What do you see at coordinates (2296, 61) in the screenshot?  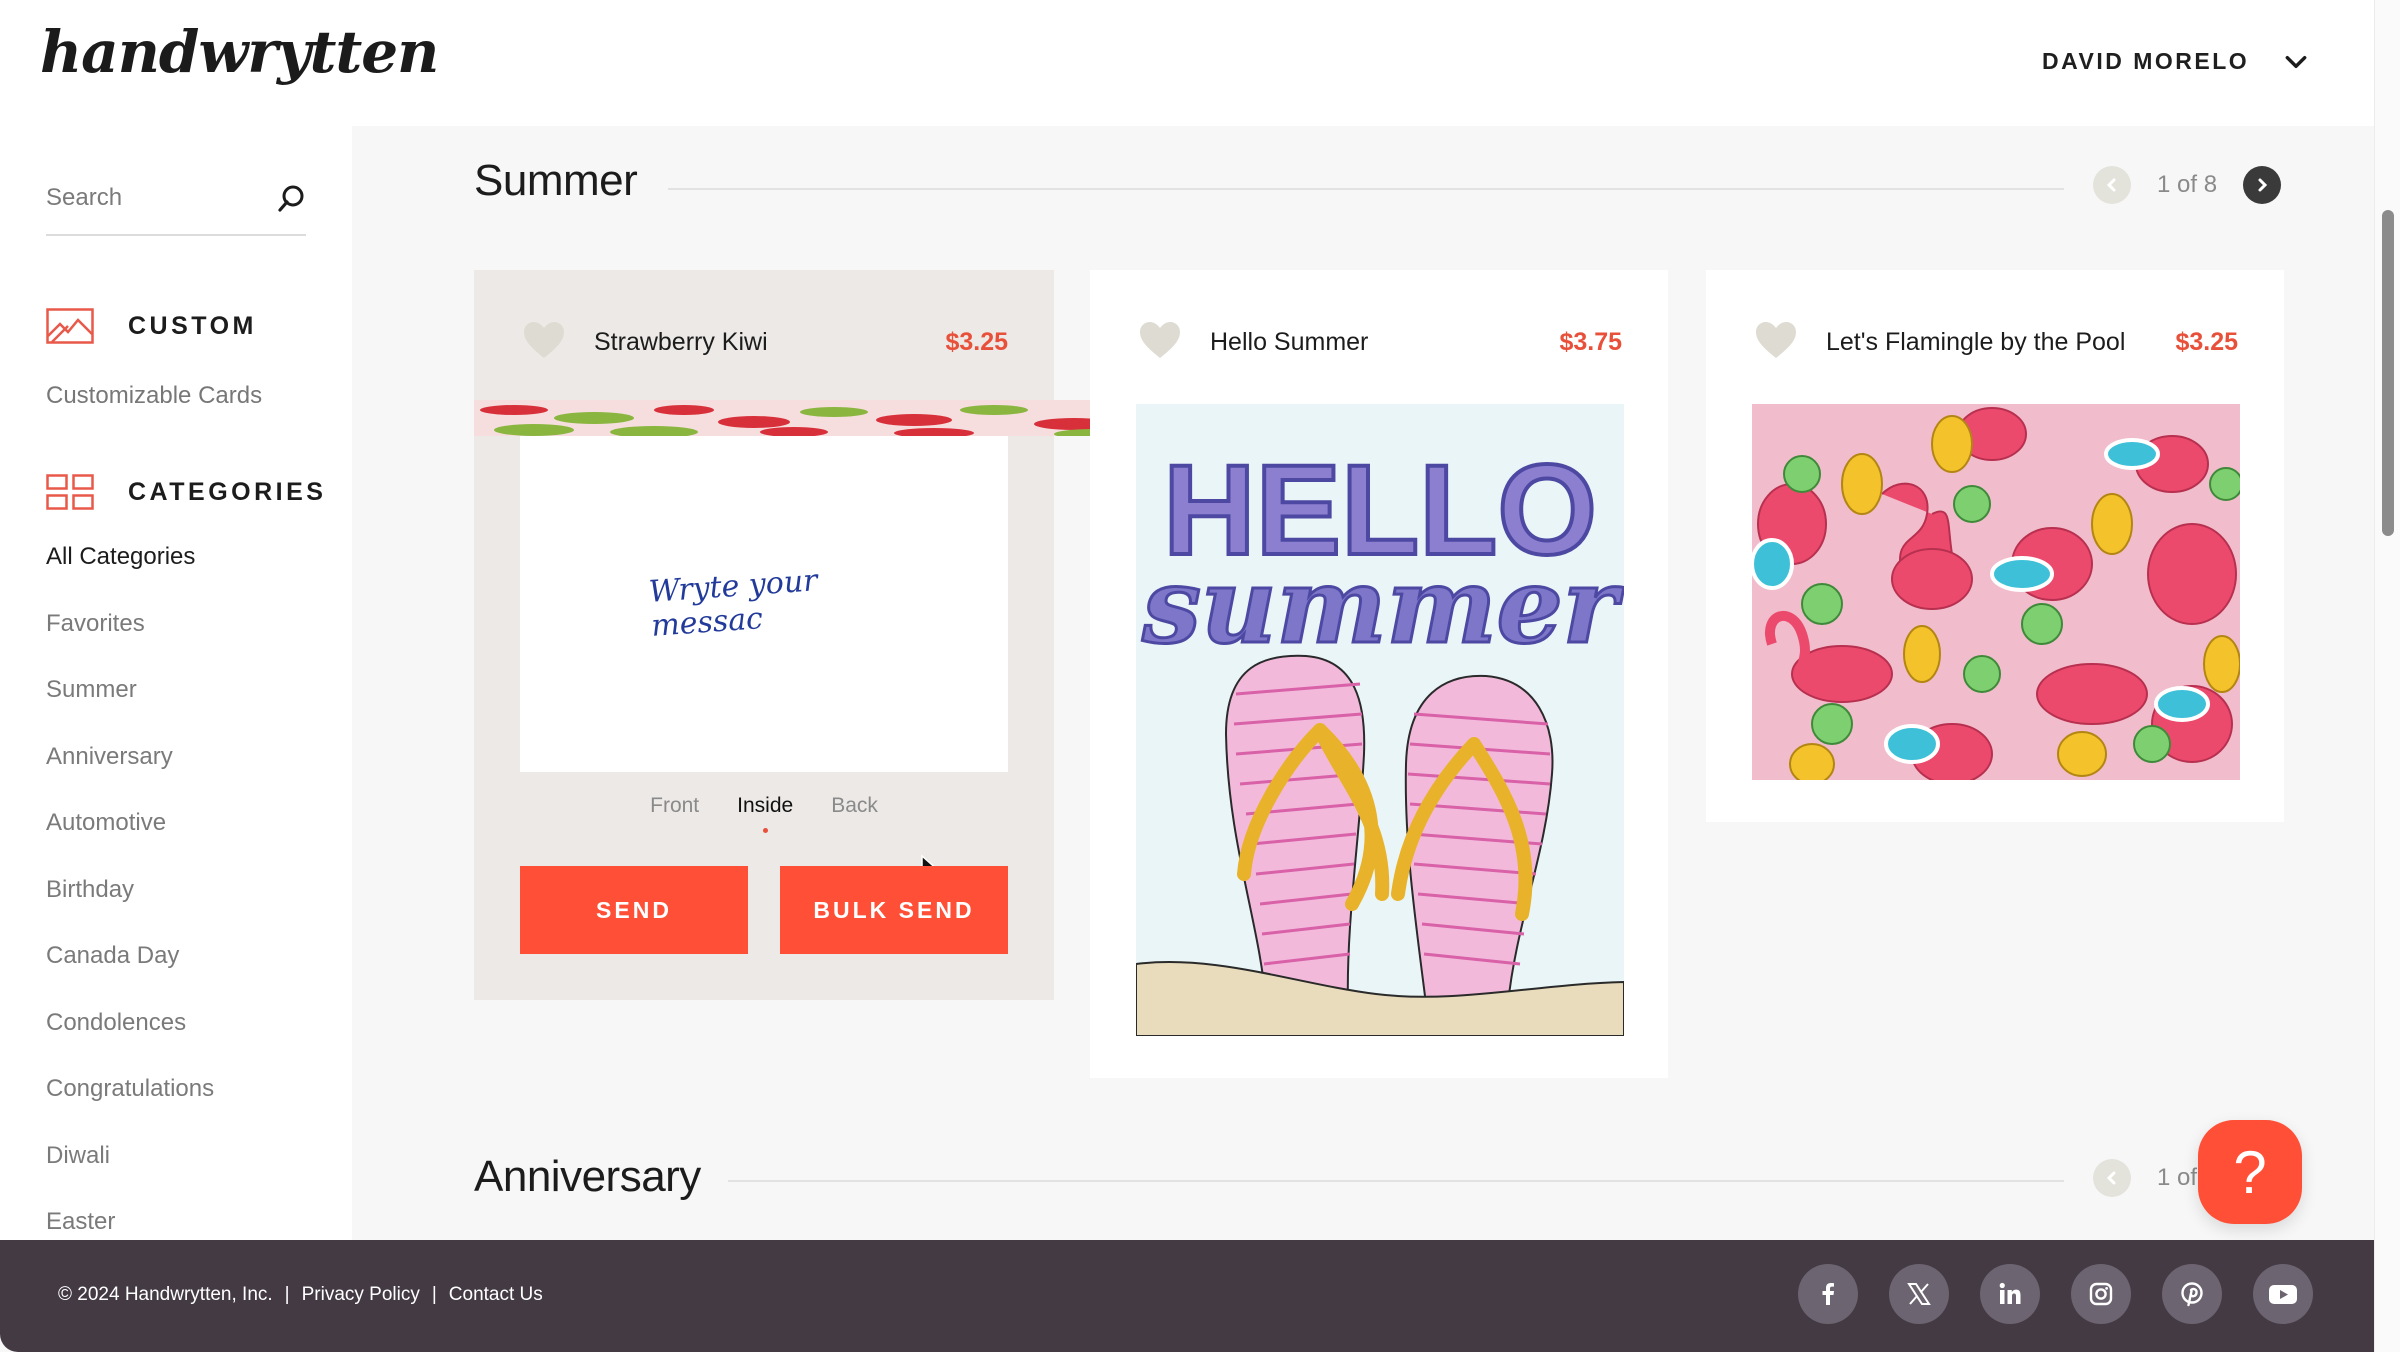 I see `chevron-down-icon` at bounding box center [2296, 61].